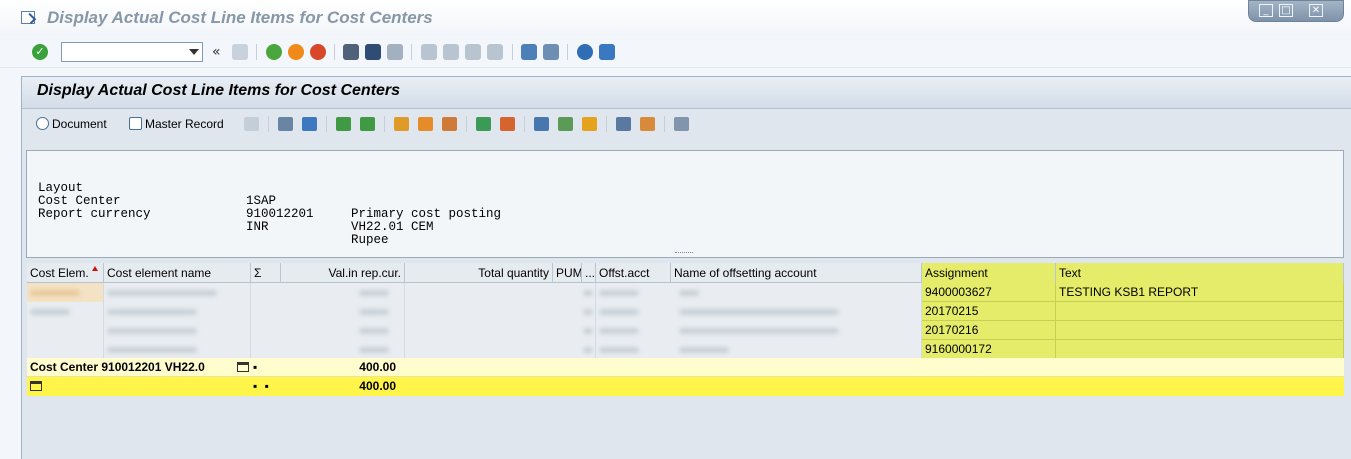 The height and width of the screenshot is (459, 1351). Describe the element at coordinates (1296, 11) in the screenshot. I see `window-controls: _ □ ✕` at that location.